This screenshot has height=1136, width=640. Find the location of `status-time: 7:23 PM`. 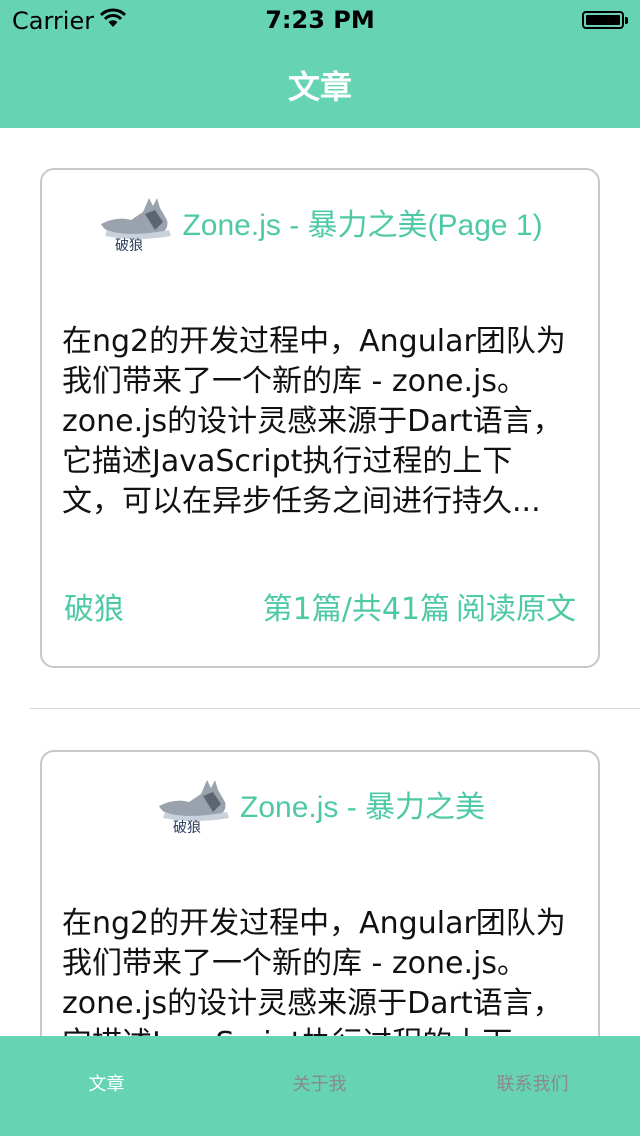

status-time: 7:23 PM is located at coordinates (320, 20).